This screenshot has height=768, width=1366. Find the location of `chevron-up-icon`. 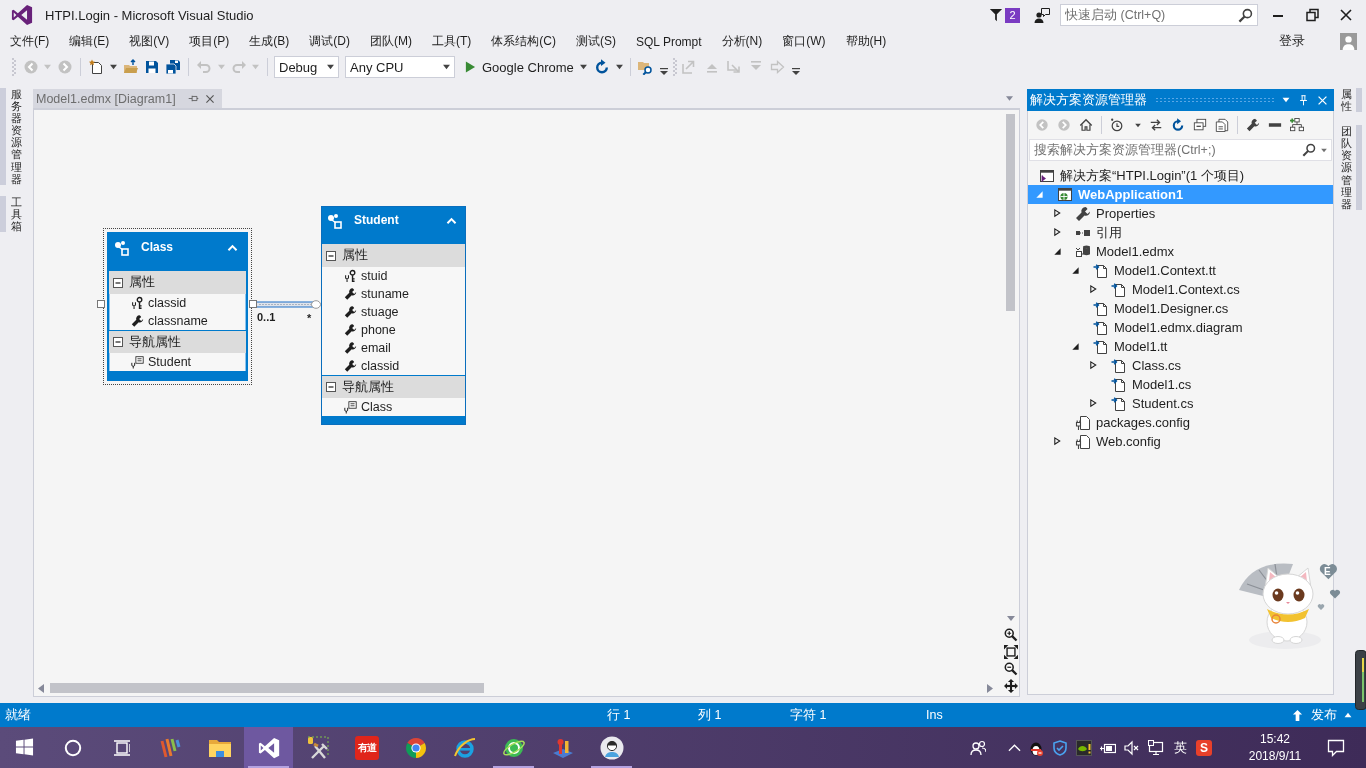

chevron-up-icon is located at coordinates (1014, 747).